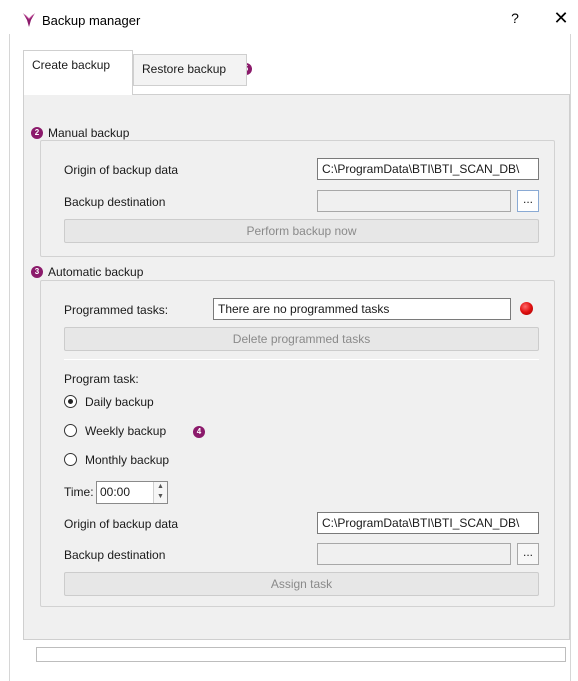  I want to click on time-label: Time:, so click(79, 492).